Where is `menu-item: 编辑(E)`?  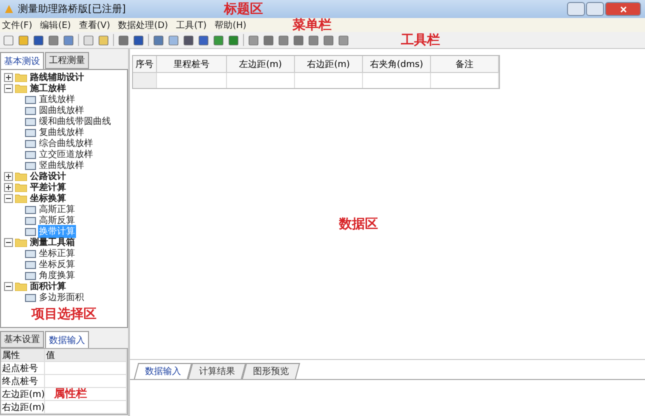
menu-item: 编辑(E) is located at coordinates (55, 25).